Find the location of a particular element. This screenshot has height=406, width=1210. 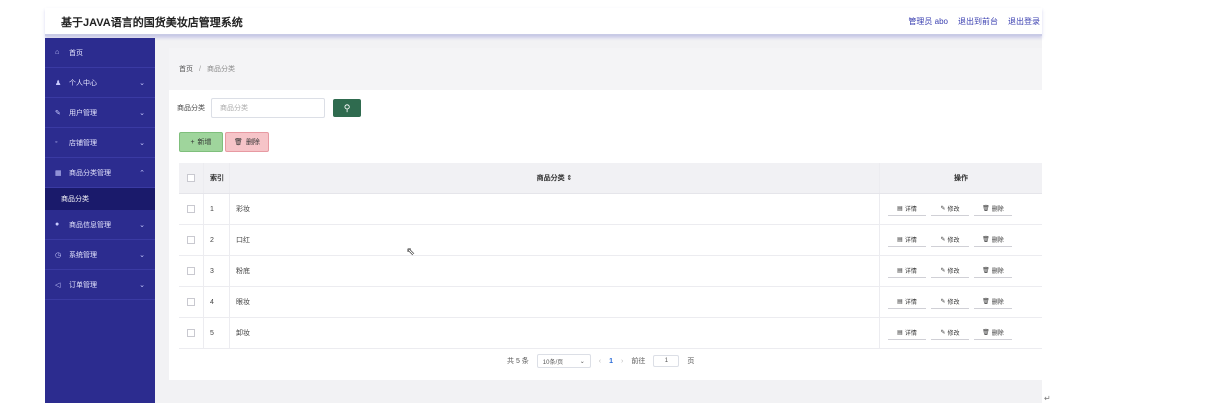

prev-page-button: ‹ is located at coordinates (600, 361).